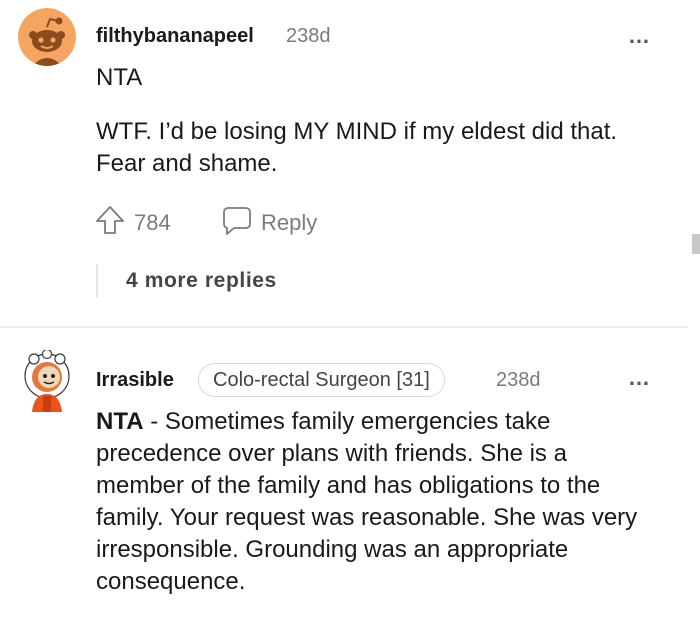 This screenshot has width=700, height=621. Describe the element at coordinates (237, 223) in the screenshot. I see `reply-icon` at that location.